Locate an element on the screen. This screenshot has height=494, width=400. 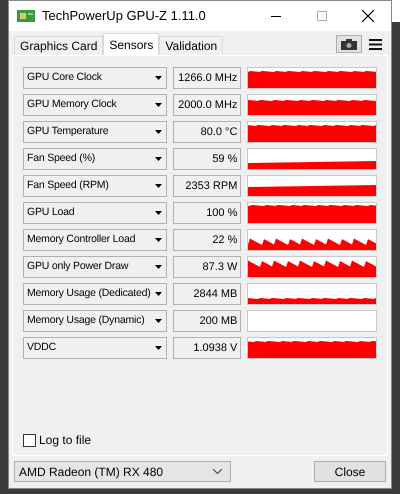
sensor-value: 100 % is located at coordinates (207, 213).